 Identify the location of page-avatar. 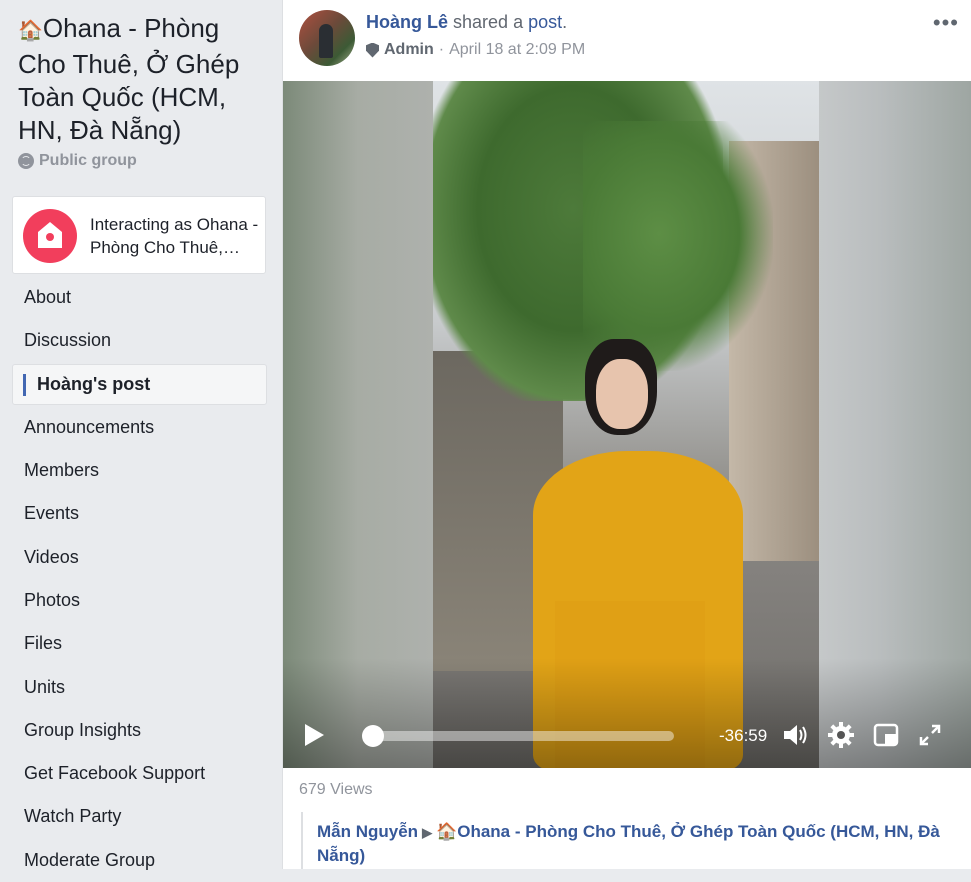
(50, 236).